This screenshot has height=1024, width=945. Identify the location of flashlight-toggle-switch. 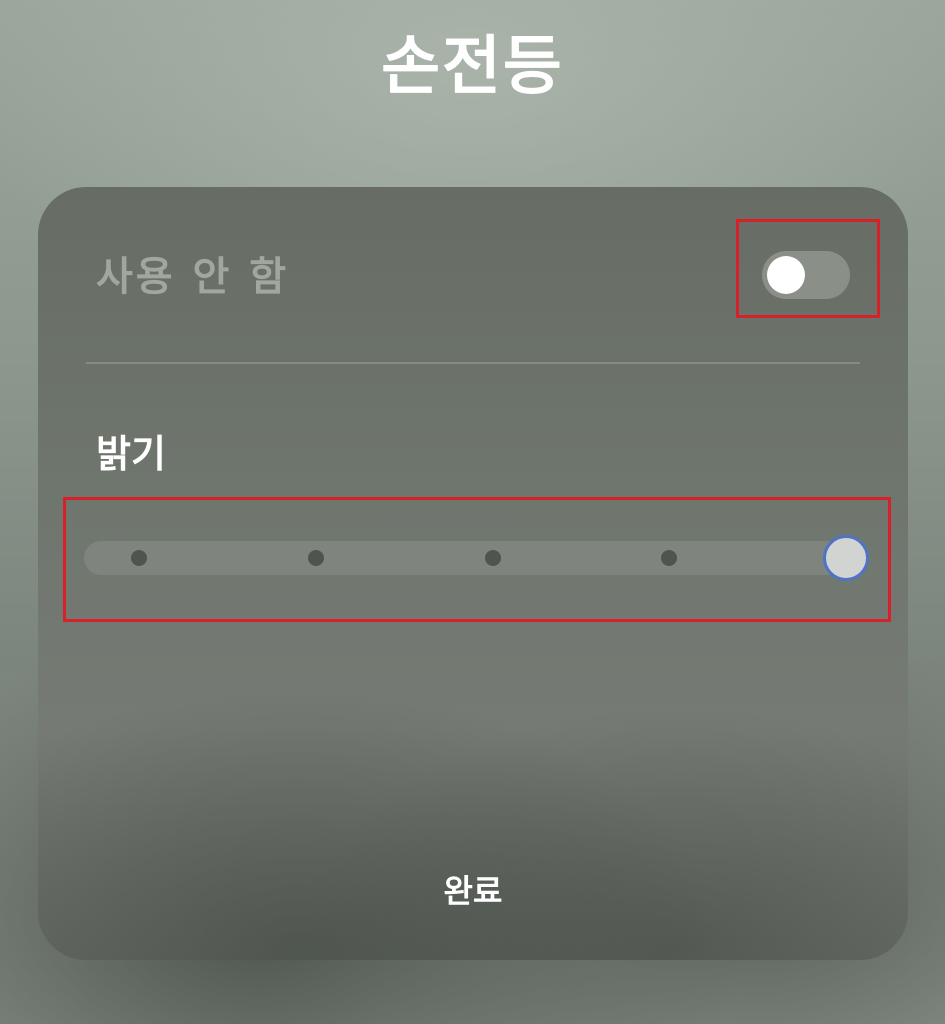
(806, 275).